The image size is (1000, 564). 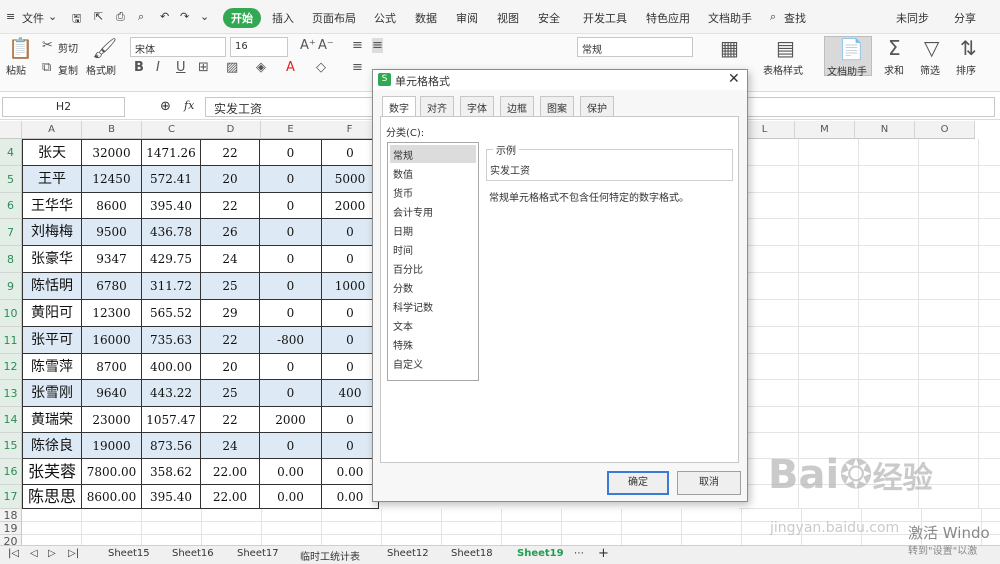 What do you see at coordinates (11, 259) in the screenshot?
I see `row-header: 8` at bounding box center [11, 259].